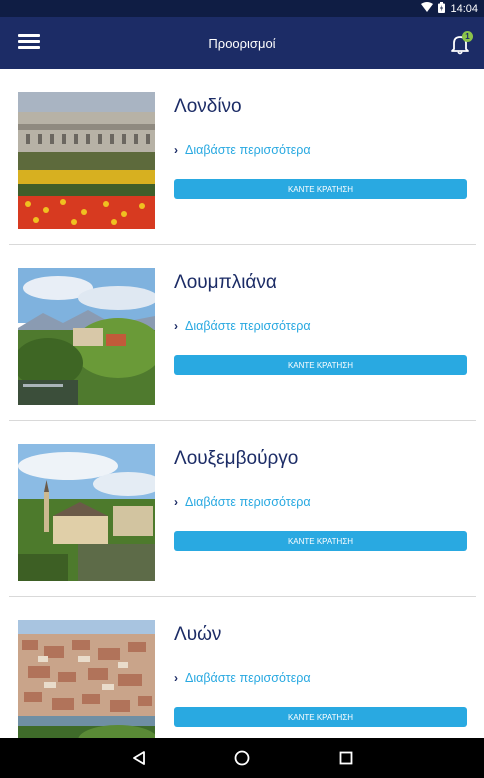 The image size is (484, 778). Describe the element at coordinates (86, 336) in the screenshot. I see `ljubljana-image` at that location.